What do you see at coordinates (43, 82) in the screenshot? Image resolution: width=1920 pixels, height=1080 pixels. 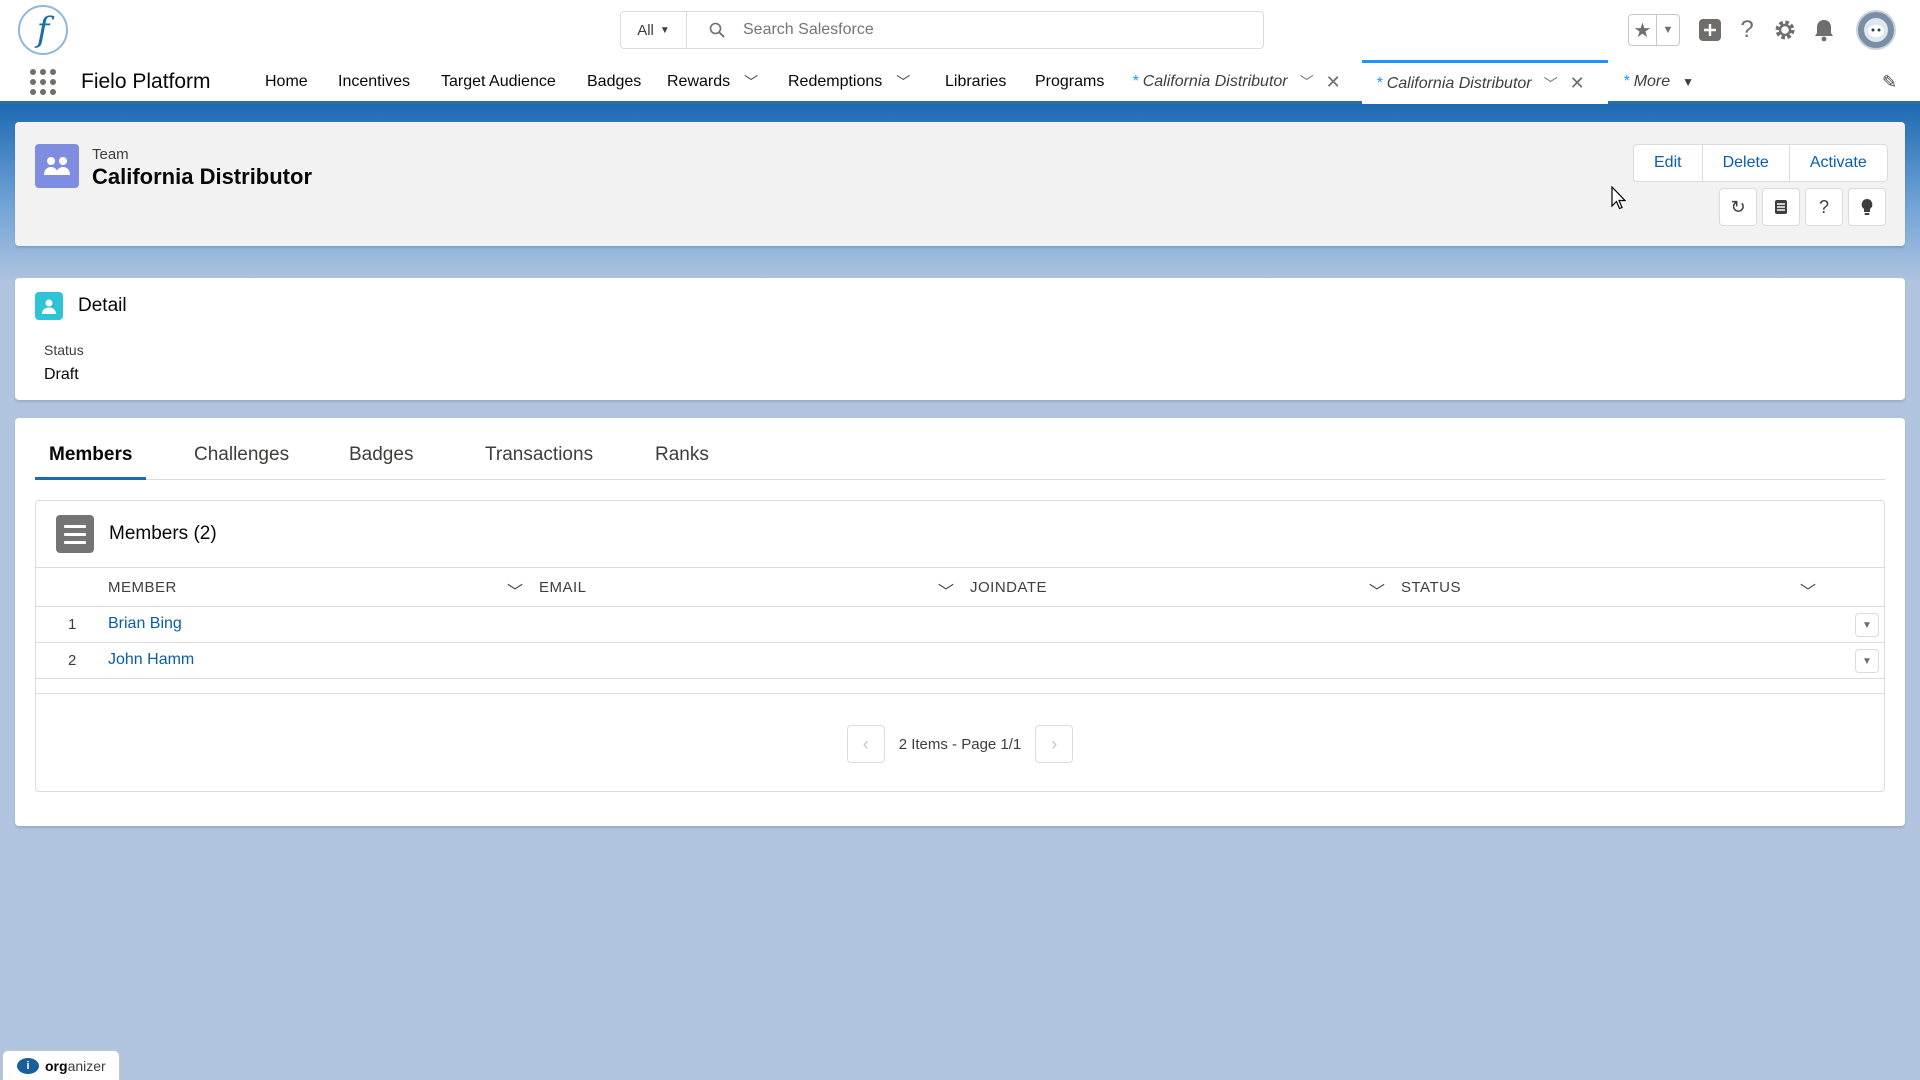 I see `app-launcher-waffle-icon` at bounding box center [43, 82].